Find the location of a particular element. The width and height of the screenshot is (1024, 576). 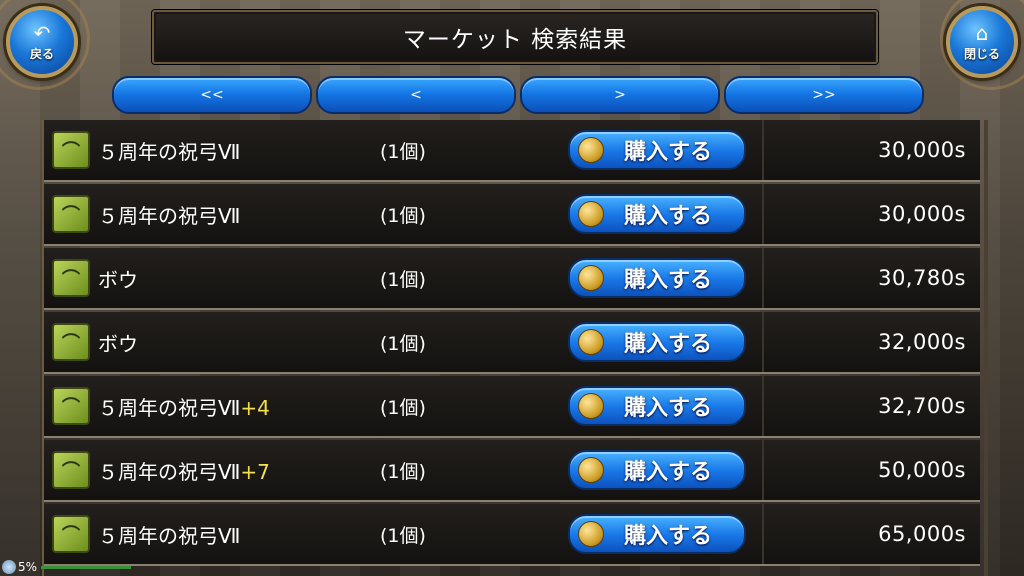

pagination: << < > >> is located at coordinates (518, 95).